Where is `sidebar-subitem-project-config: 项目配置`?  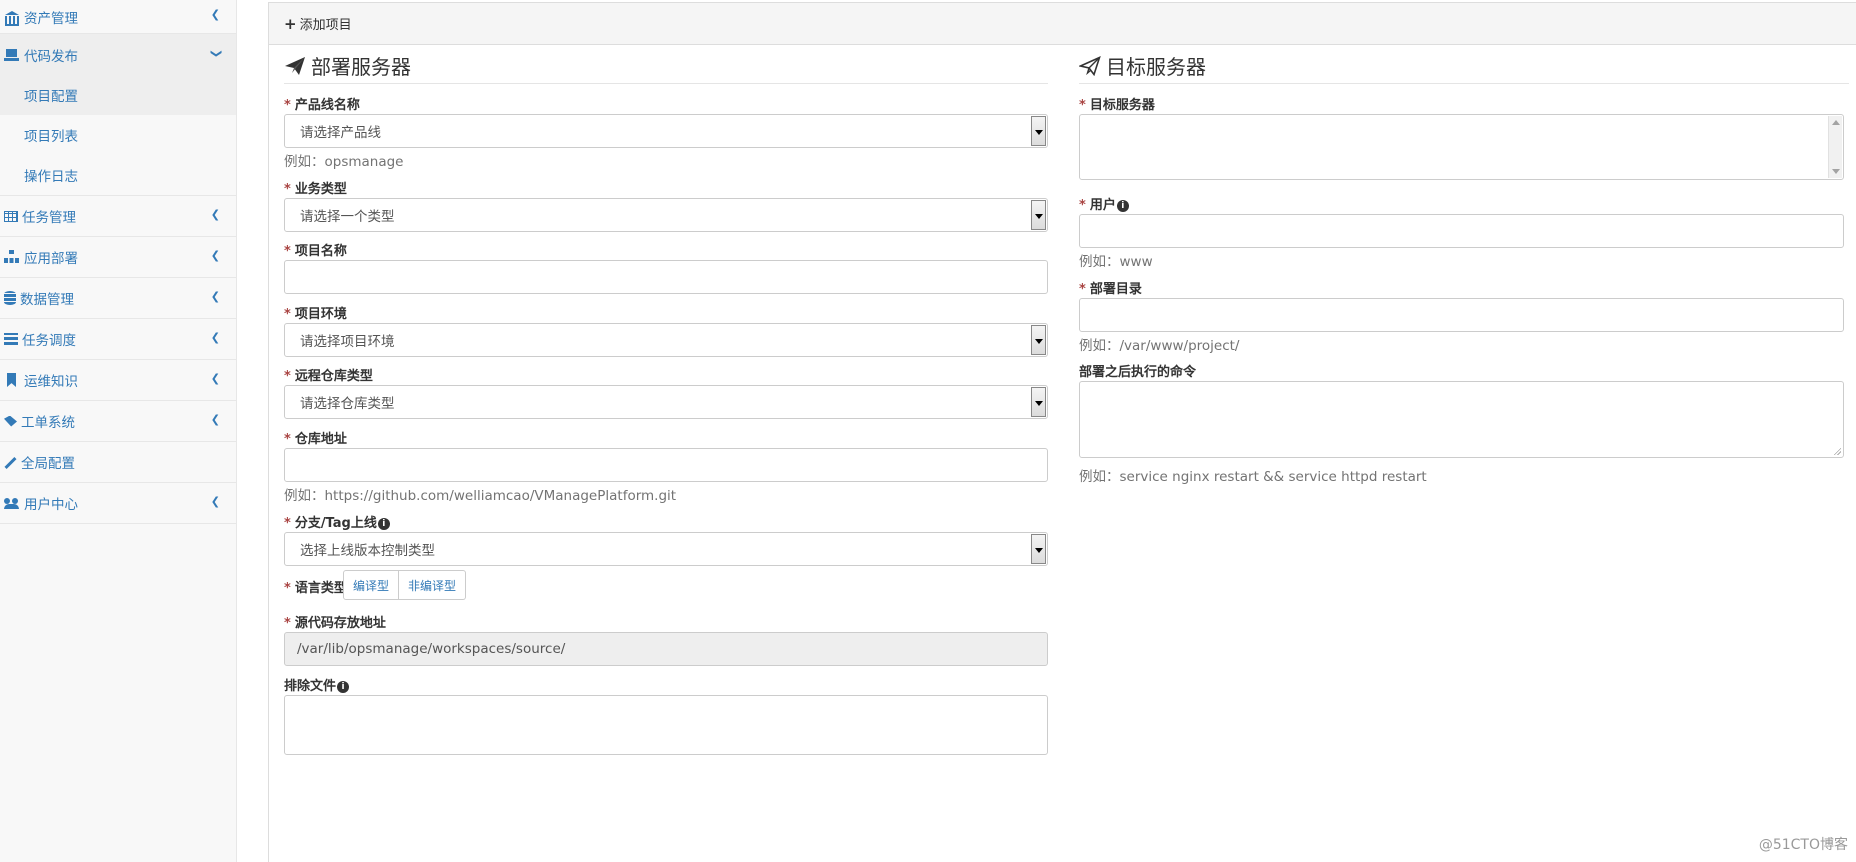
sidebar-subitem-project-config: 项目配置 is located at coordinates (118, 95).